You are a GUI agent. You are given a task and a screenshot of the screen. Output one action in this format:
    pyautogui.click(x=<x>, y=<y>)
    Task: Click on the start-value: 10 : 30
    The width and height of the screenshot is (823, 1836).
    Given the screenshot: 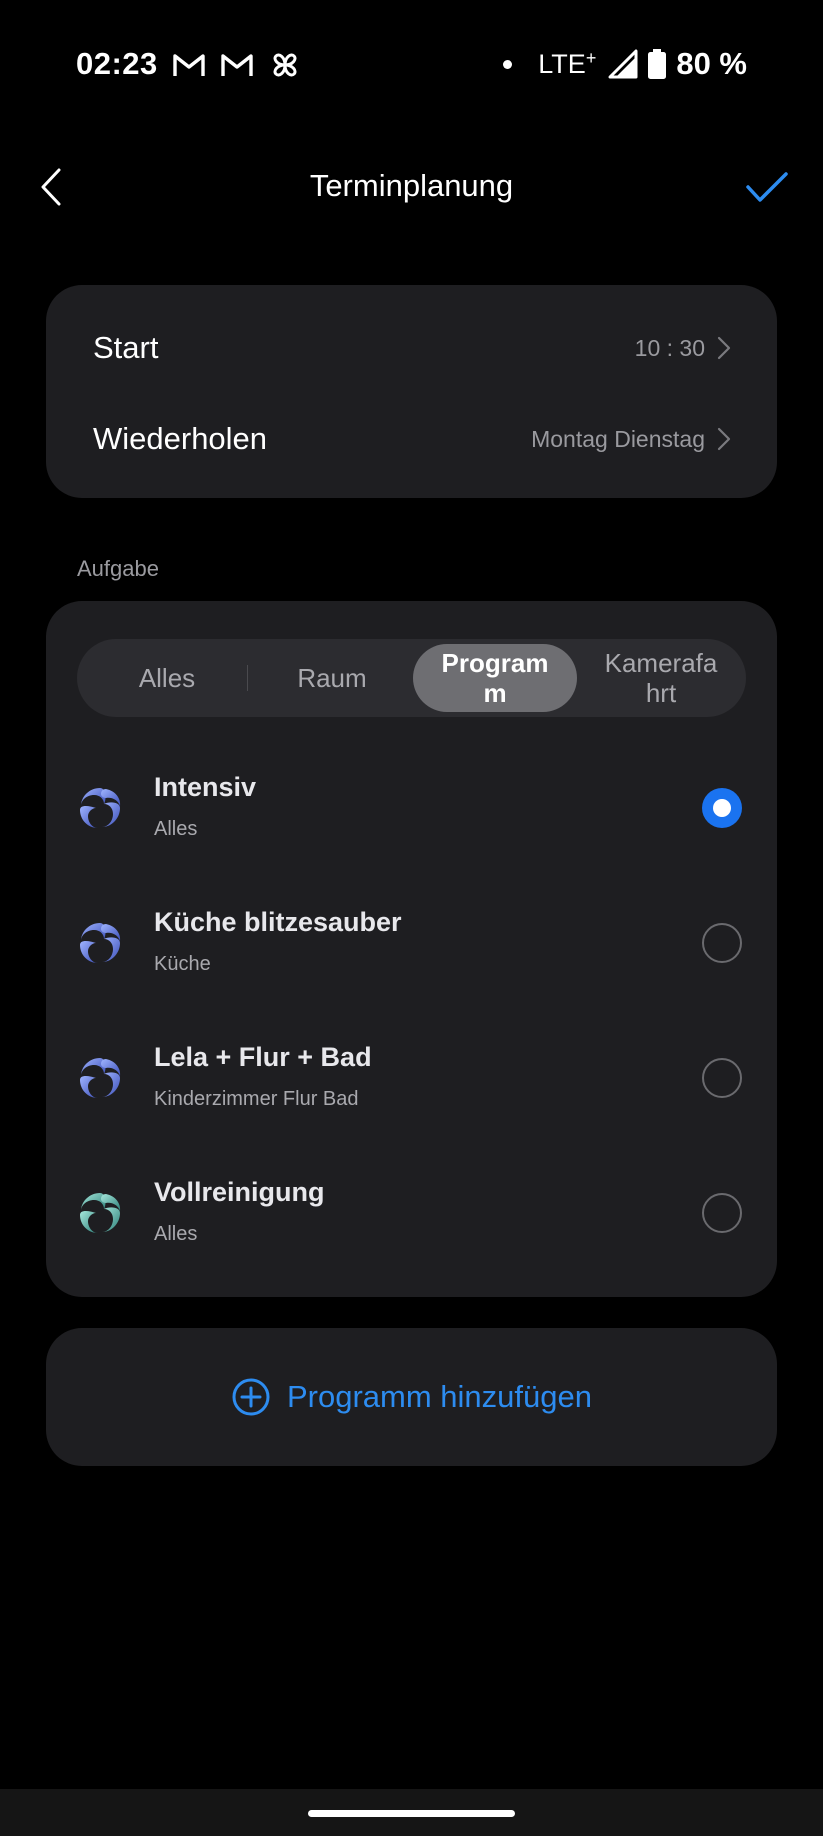 What is the action you would take?
    pyautogui.click(x=669, y=347)
    